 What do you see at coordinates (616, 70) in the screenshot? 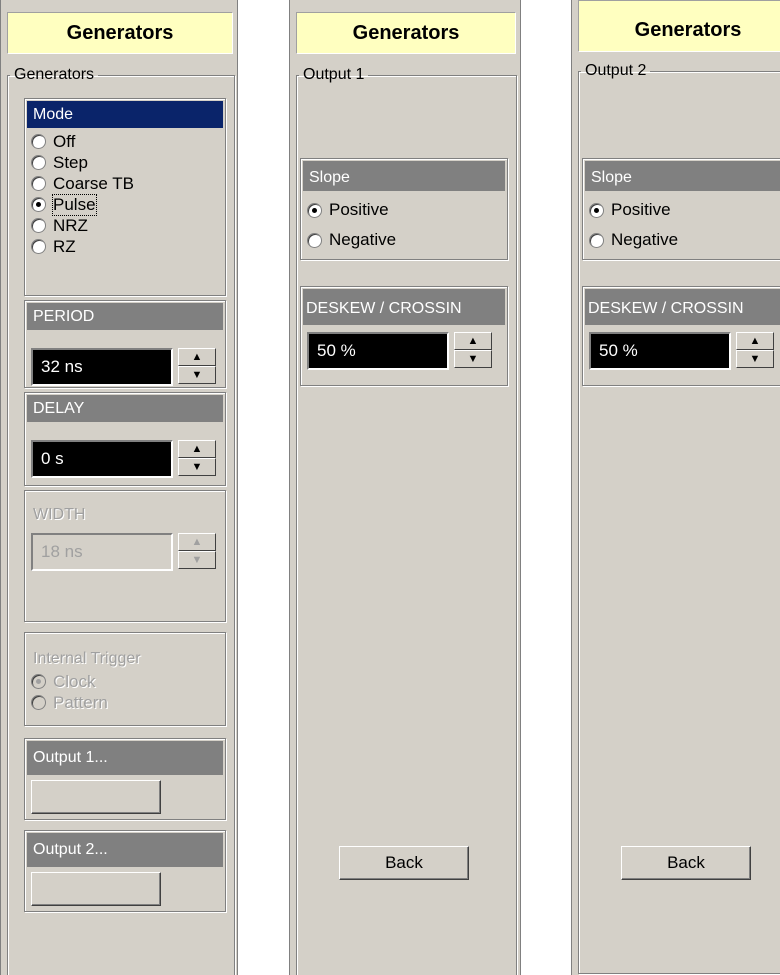
I see `group-label: Output 2` at bounding box center [616, 70].